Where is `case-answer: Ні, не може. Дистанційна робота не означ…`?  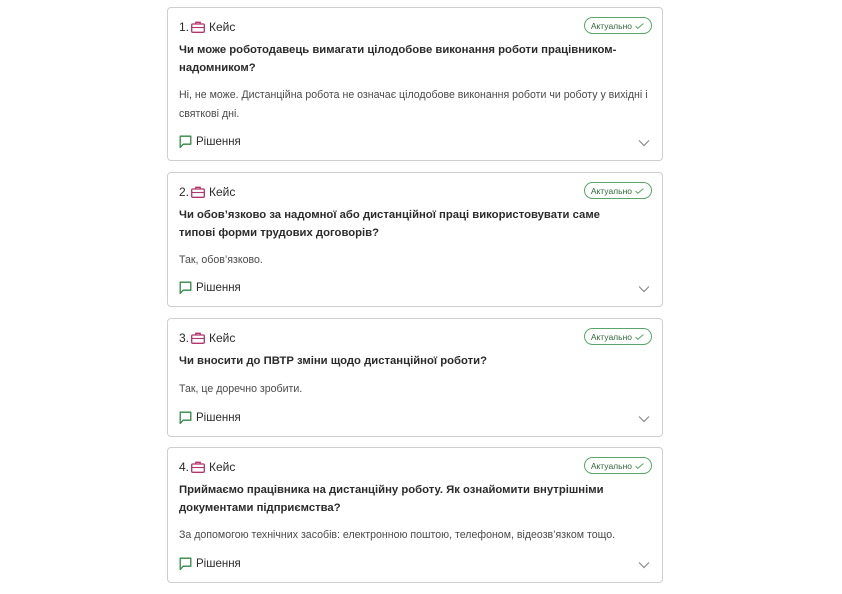
case-answer: Ні, не може. Дистанційна робота не означ… is located at coordinates (413, 104).